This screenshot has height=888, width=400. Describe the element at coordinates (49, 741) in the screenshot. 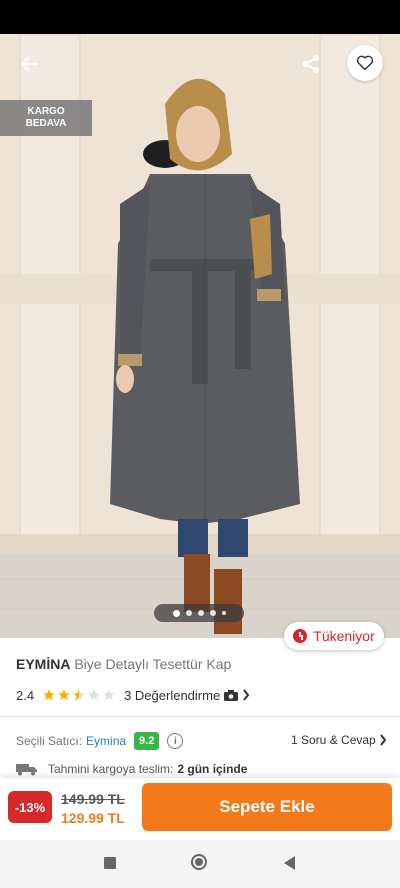

I see `seller-label: Seçili Satıcı:` at that location.